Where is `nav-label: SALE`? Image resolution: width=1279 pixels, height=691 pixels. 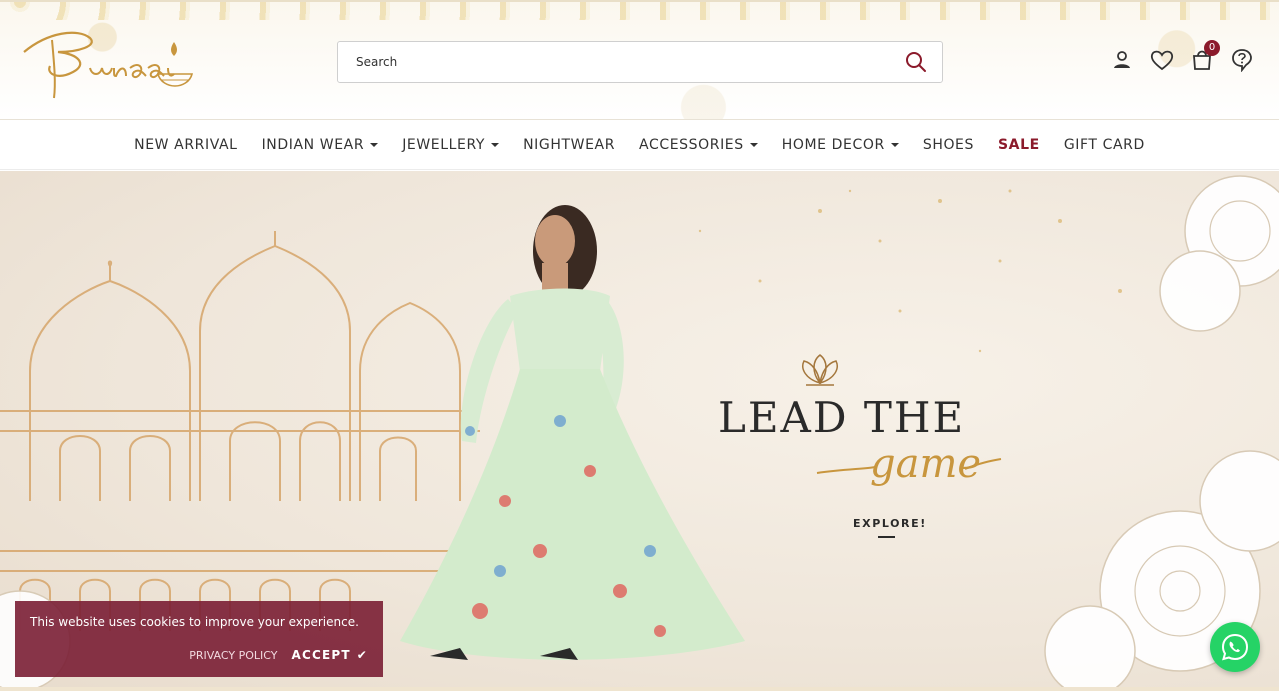
nav-label: SALE is located at coordinates (1019, 144).